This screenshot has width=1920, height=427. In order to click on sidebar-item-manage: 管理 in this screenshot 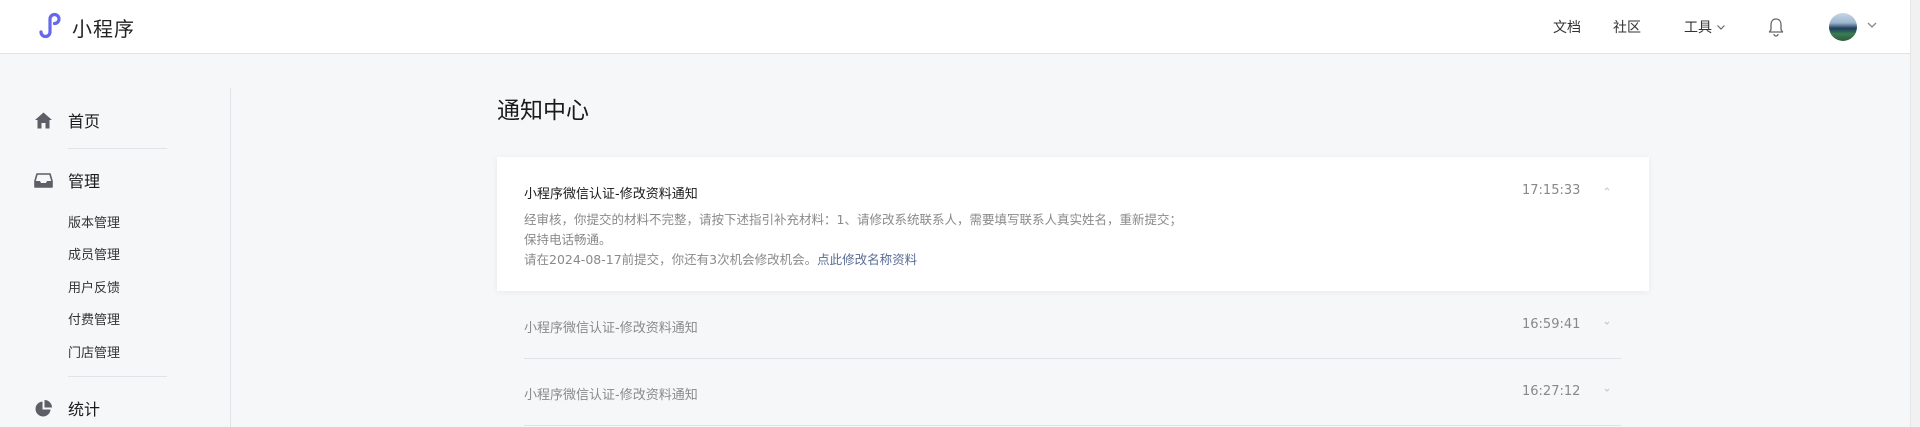, I will do `click(67, 180)`.